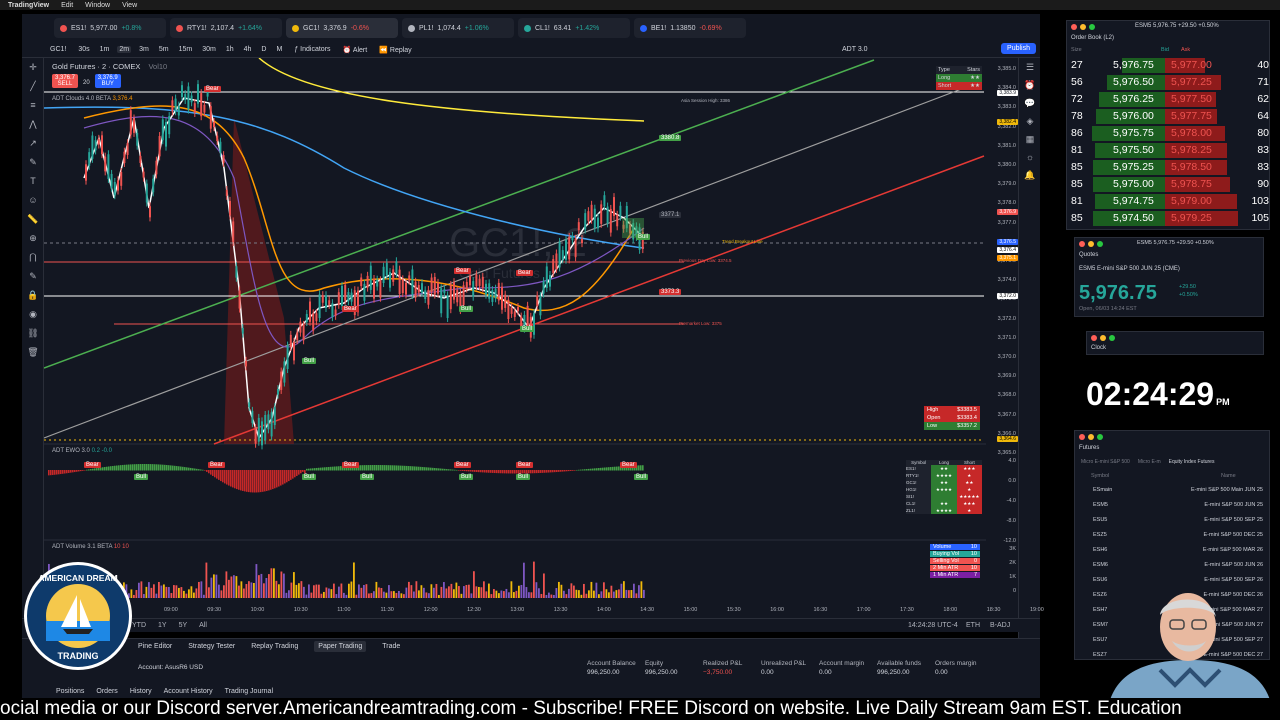 The image size is (1280, 720). I want to click on range-1y: 1Y, so click(162, 625).